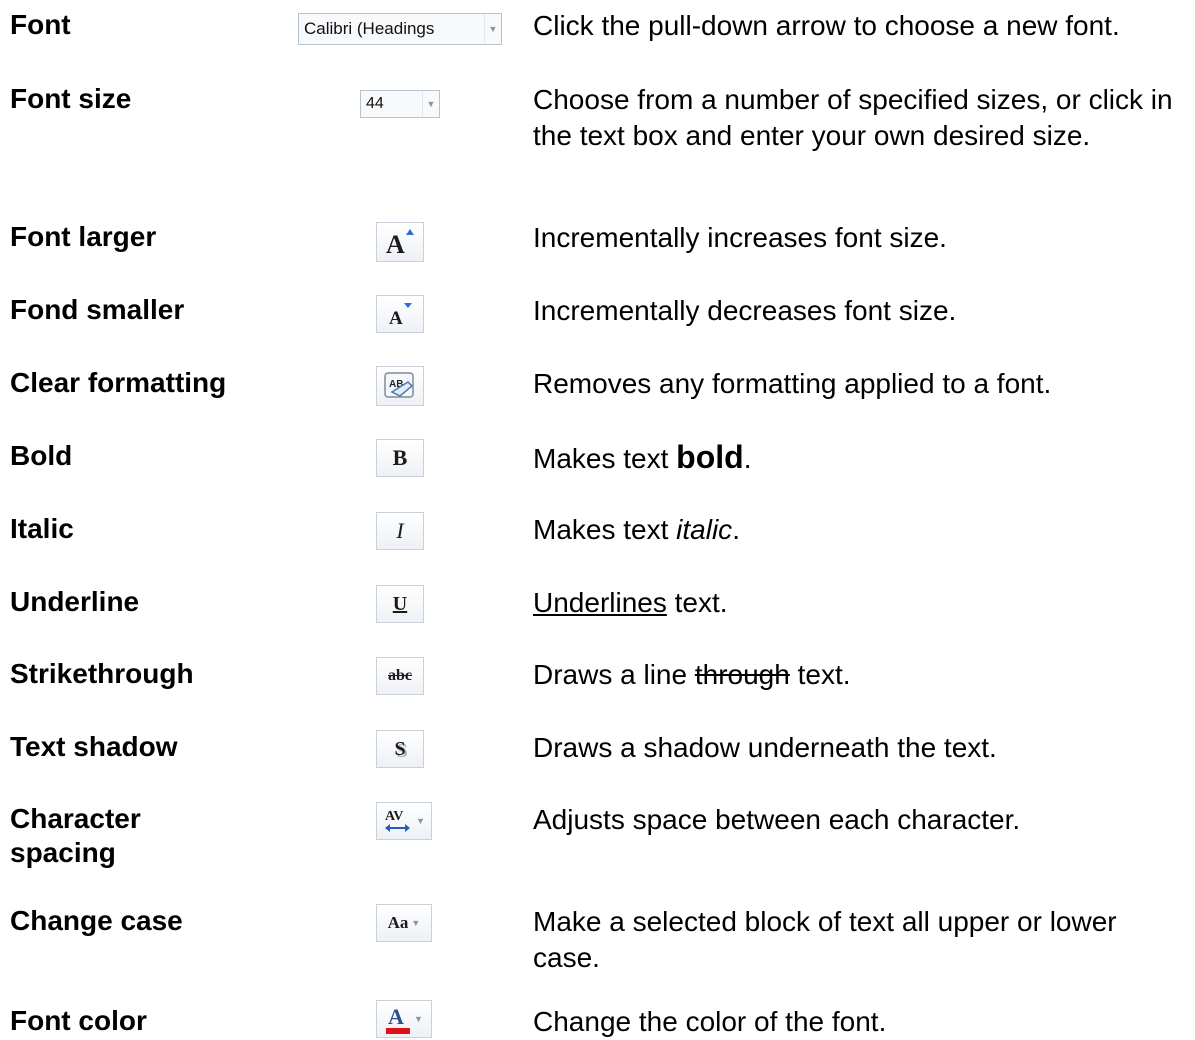 This screenshot has width=1195, height=1040. I want to click on label-font: Font, so click(40, 24).